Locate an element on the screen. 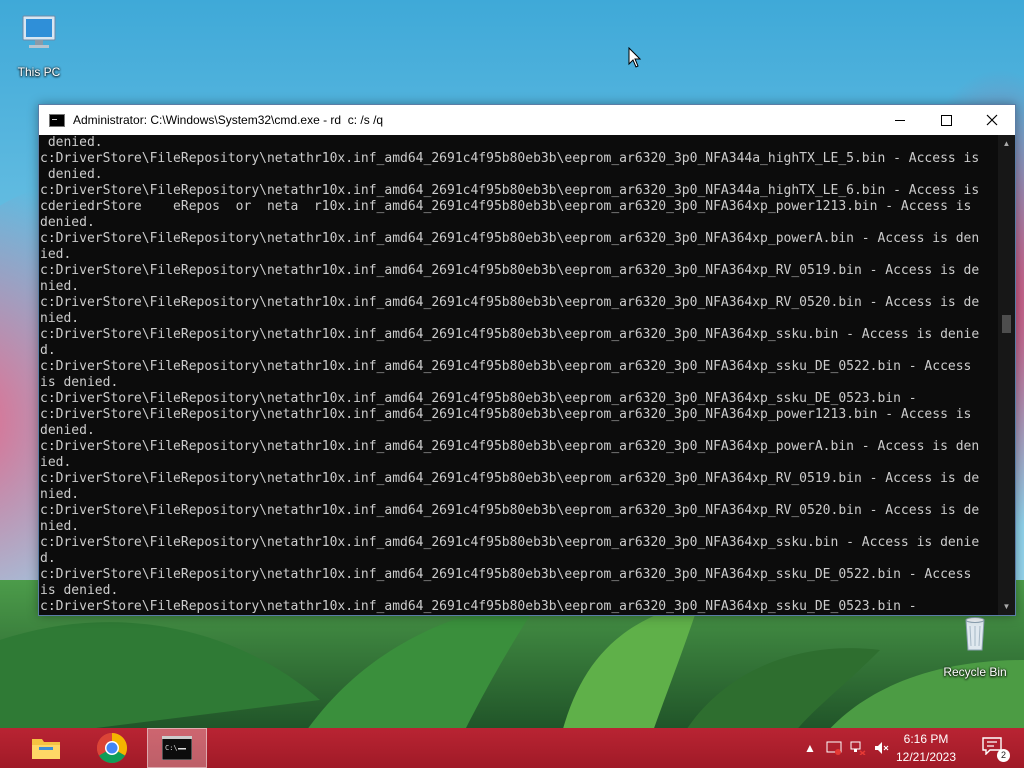 This screenshot has width=1024, height=768. taskbar-cmd-button: C:\ is located at coordinates (177, 748).